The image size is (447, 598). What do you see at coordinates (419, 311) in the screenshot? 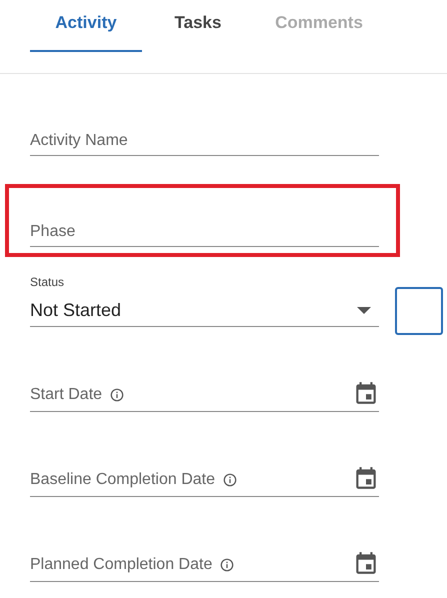
I see `square-outline` at bounding box center [419, 311].